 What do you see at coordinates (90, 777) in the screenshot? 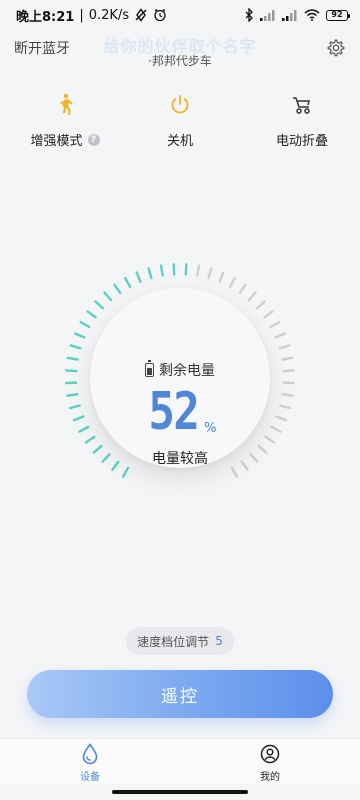
I see `tab-device-label: 设备` at bounding box center [90, 777].